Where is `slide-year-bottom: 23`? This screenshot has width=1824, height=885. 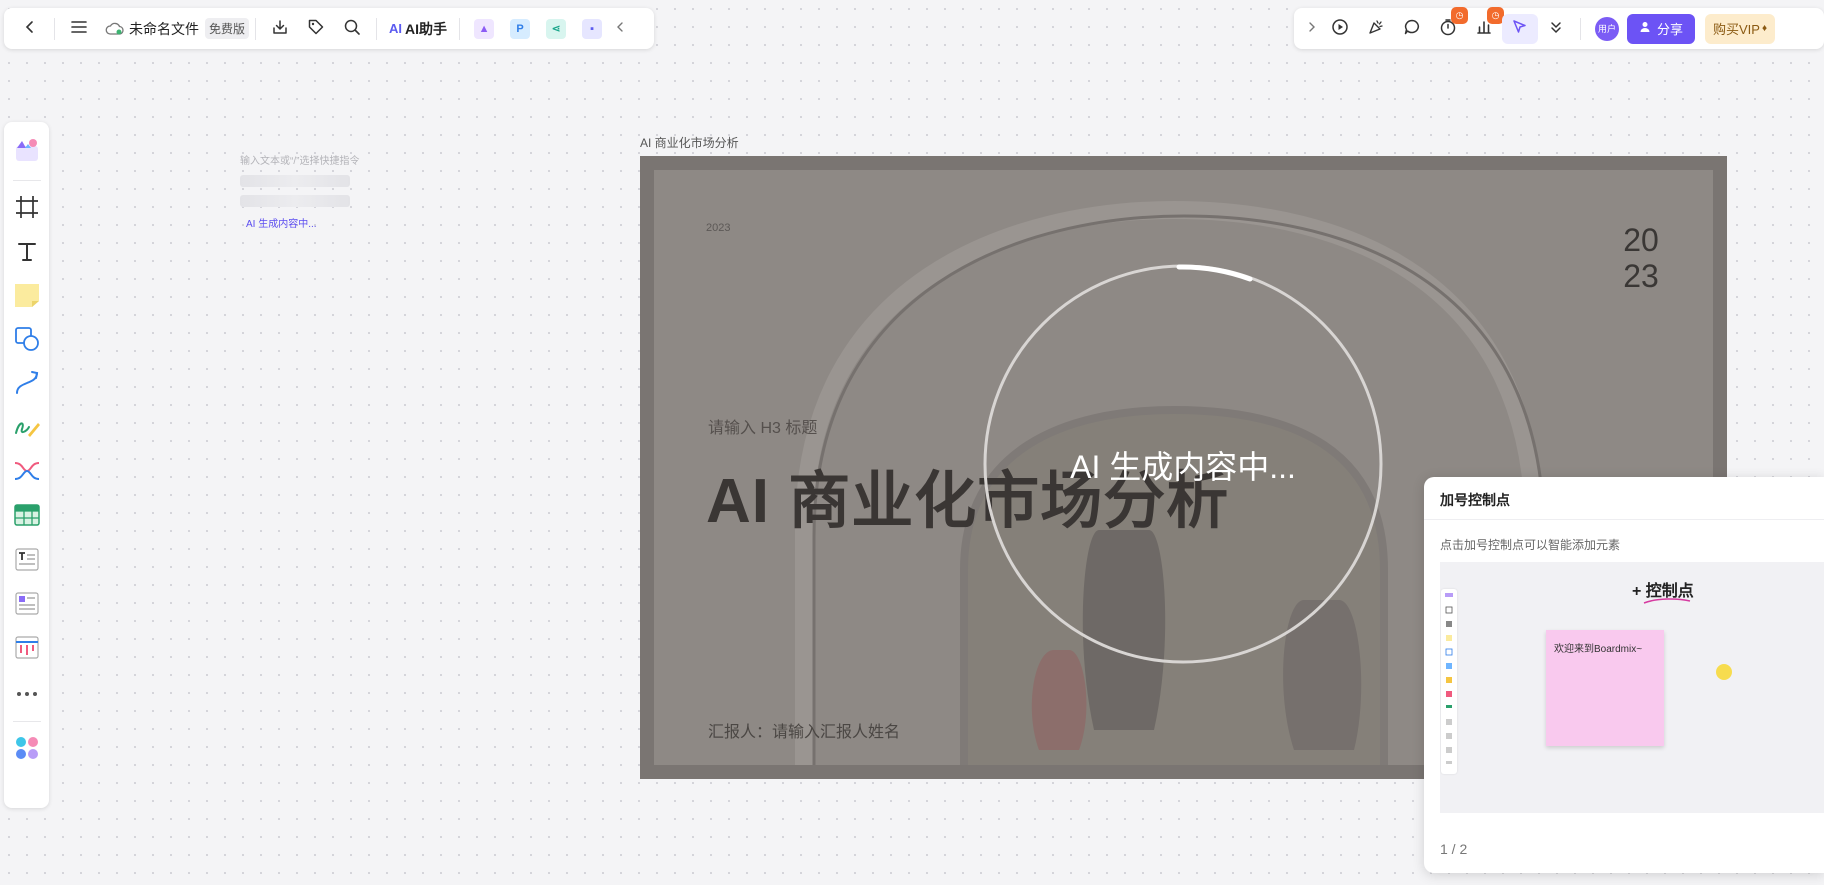 slide-year-bottom: 23 is located at coordinates (1641, 276).